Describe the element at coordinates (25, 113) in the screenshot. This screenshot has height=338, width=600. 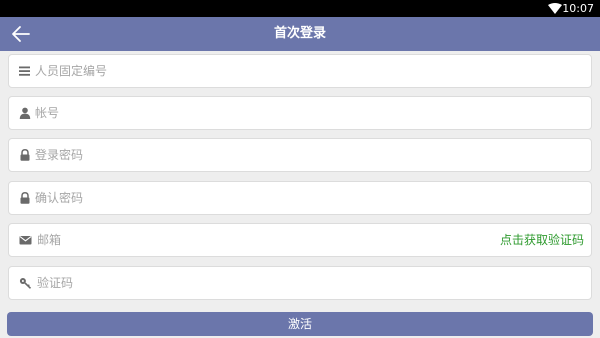
I see `user-icon` at that location.